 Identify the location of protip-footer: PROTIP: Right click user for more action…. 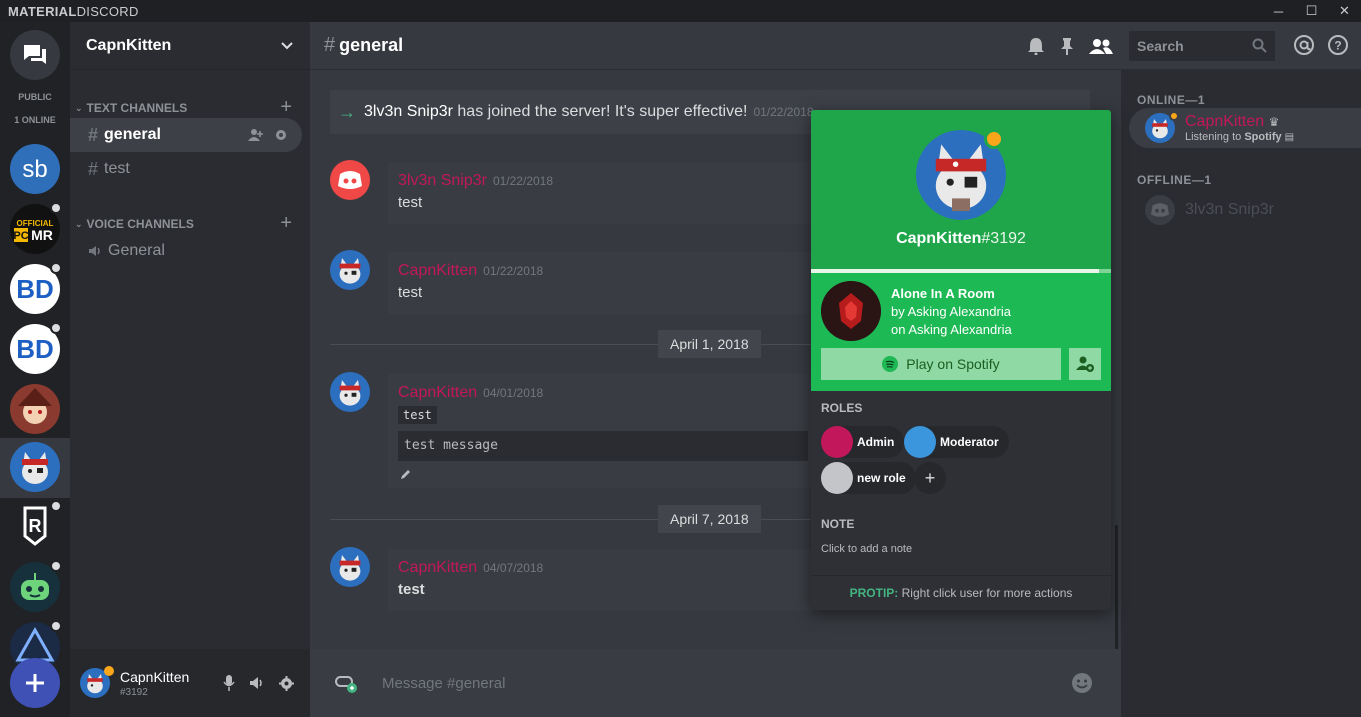
(961, 592).